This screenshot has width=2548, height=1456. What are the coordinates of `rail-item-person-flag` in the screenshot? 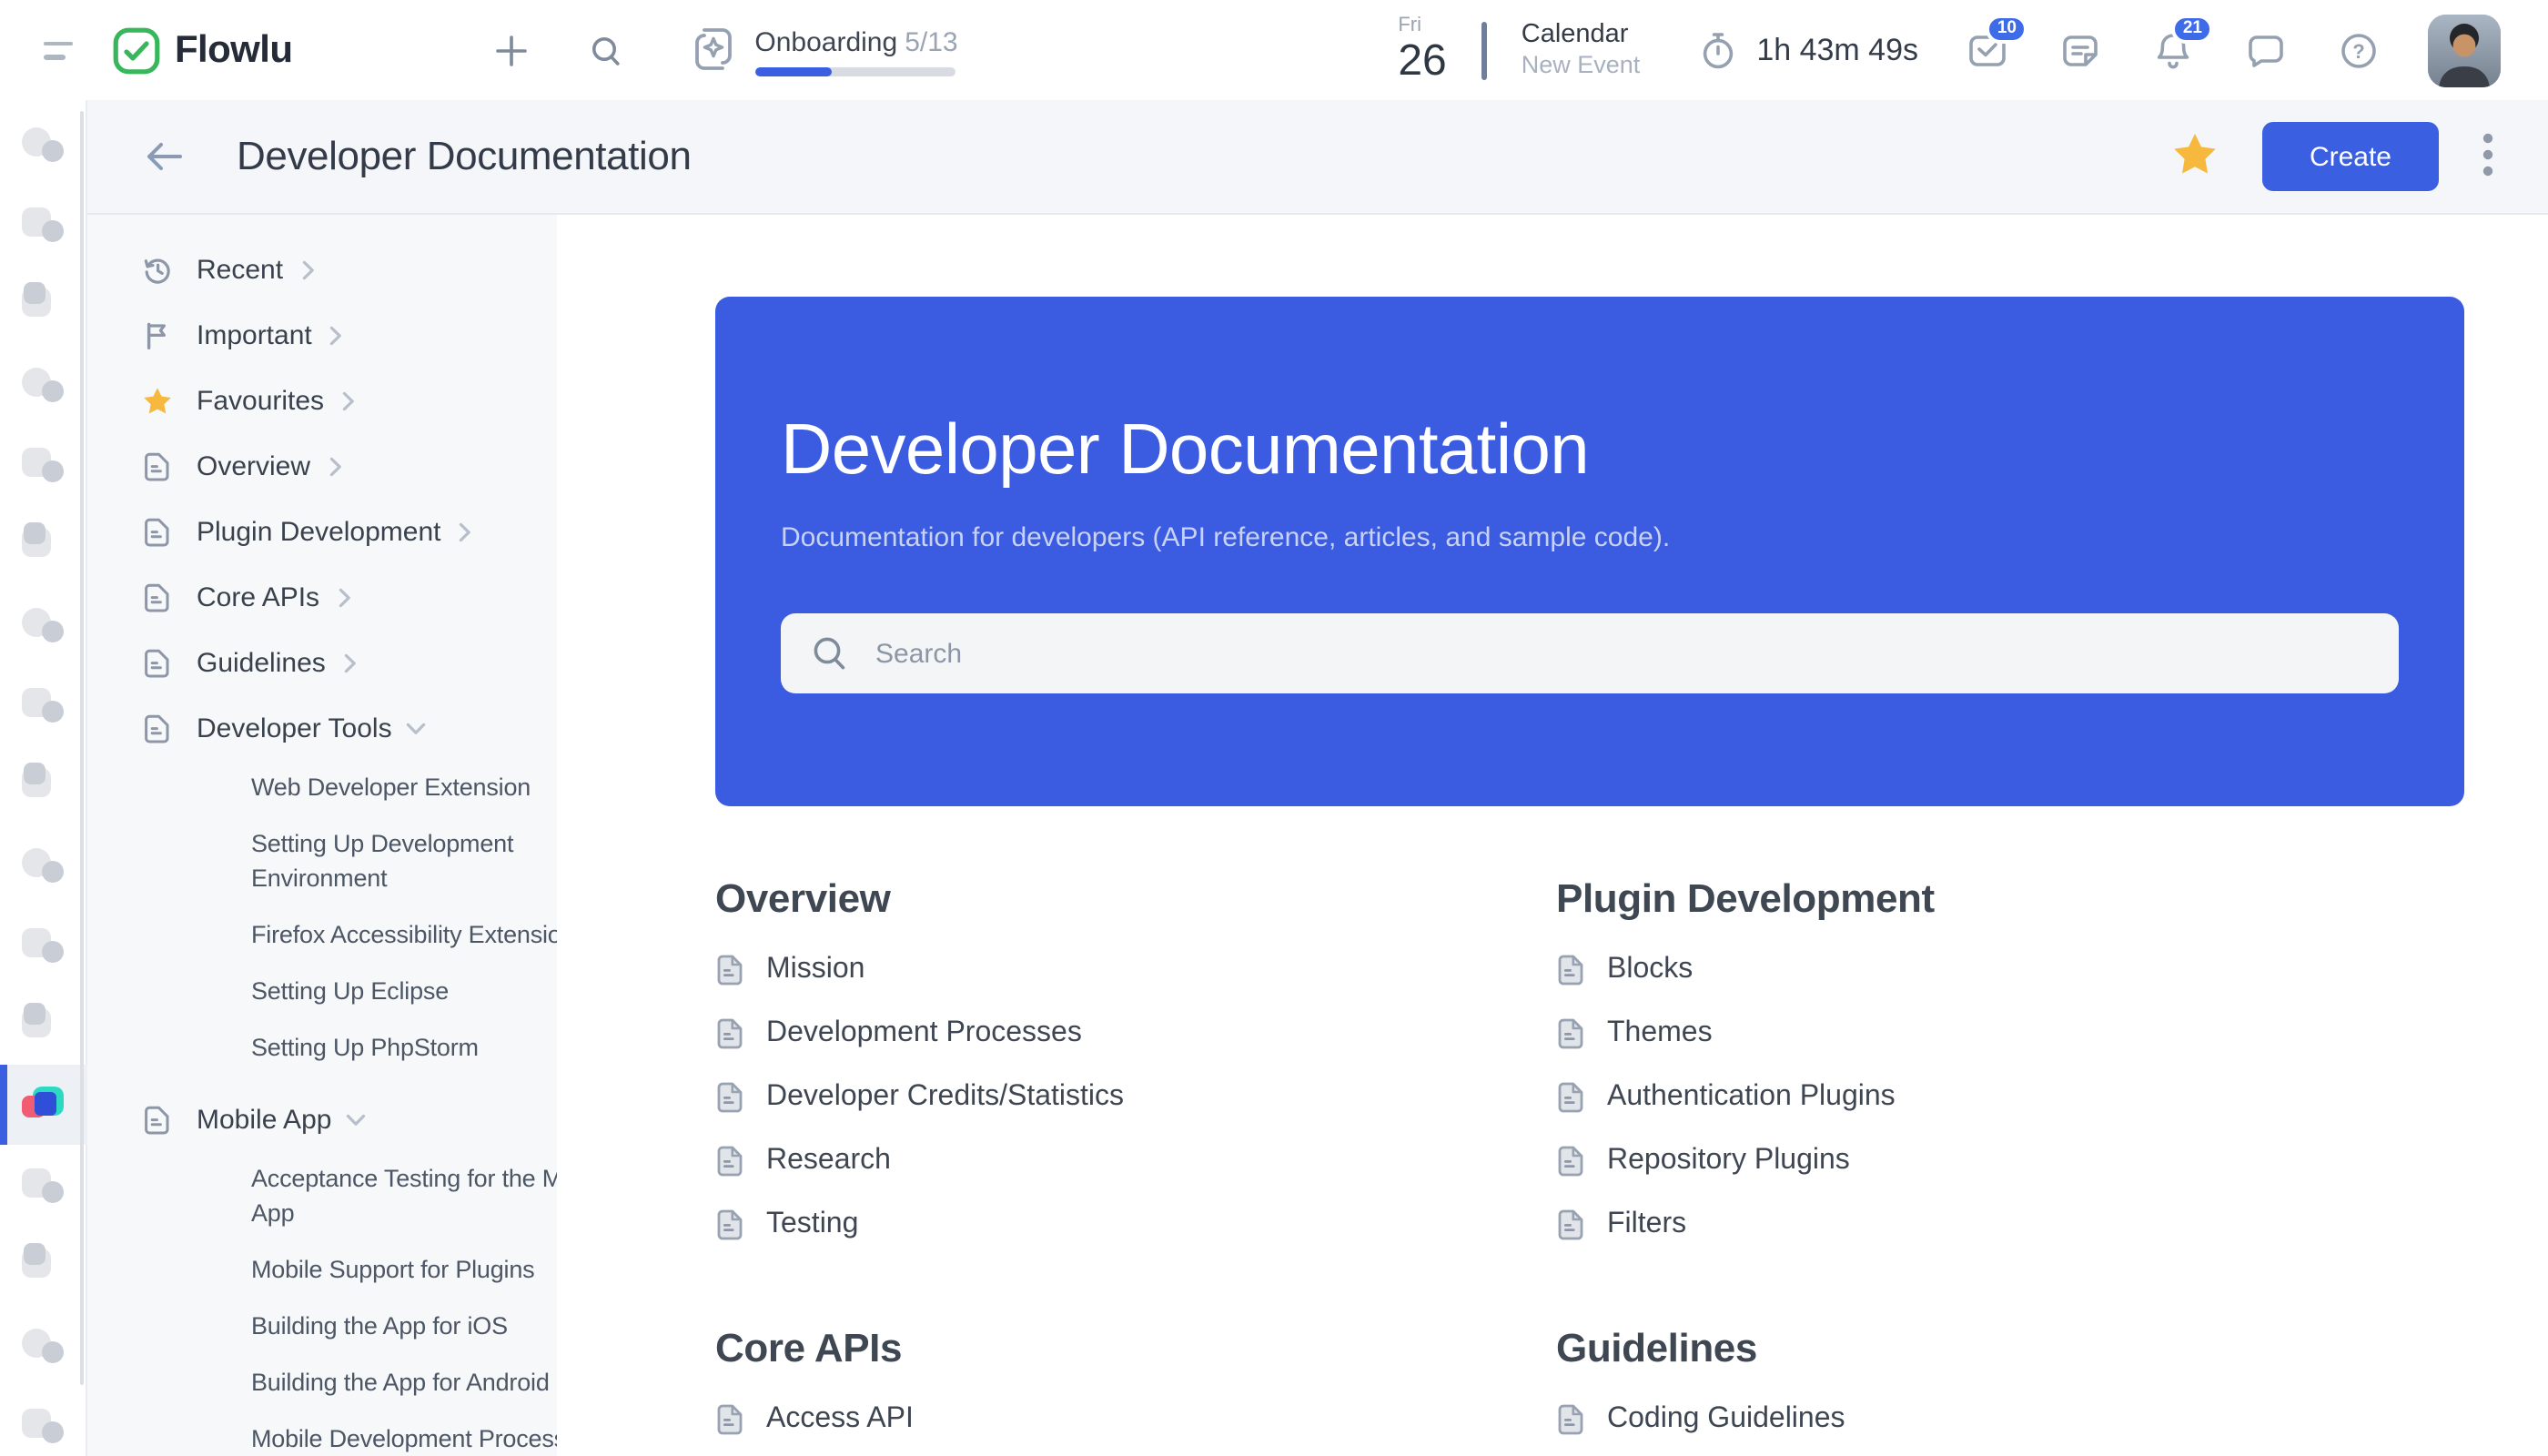 It's located at (43, 304).